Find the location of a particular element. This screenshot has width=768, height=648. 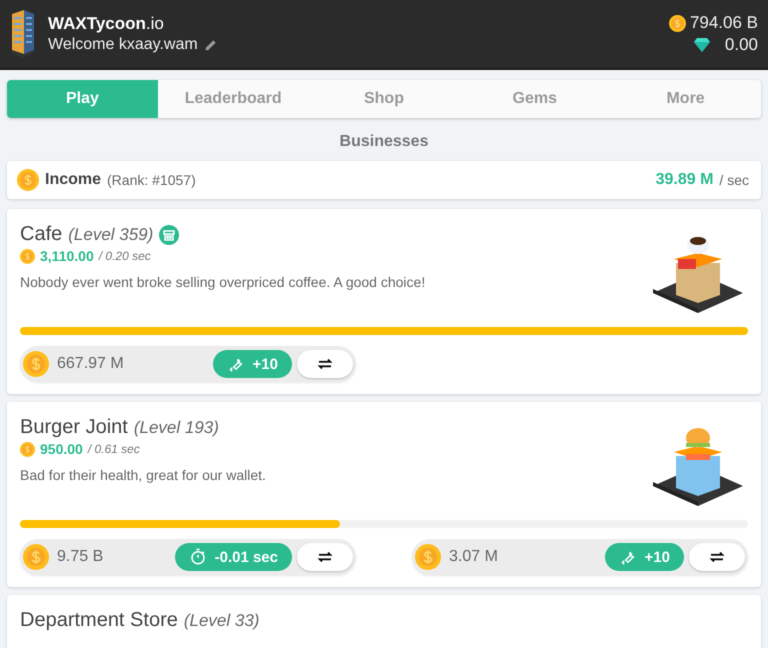

income-amount: 39.89 M is located at coordinates (685, 180).